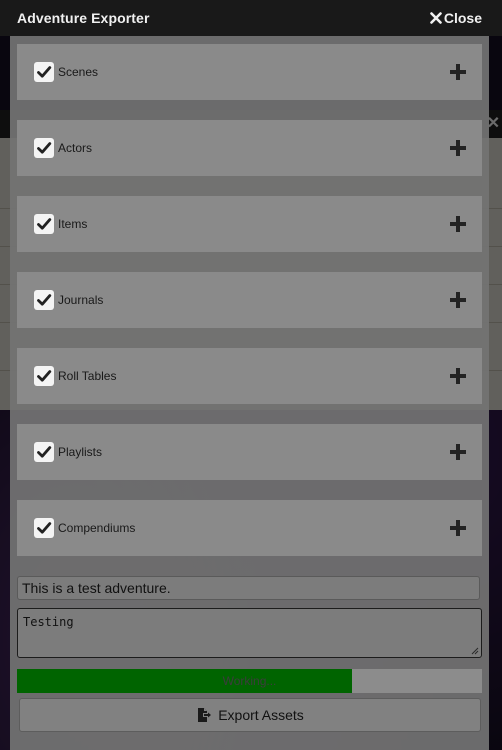 This screenshot has width=502, height=750. Describe the element at coordinates (87, 376) in the screenshot. I see `section-label: Roll Tables` at that location.